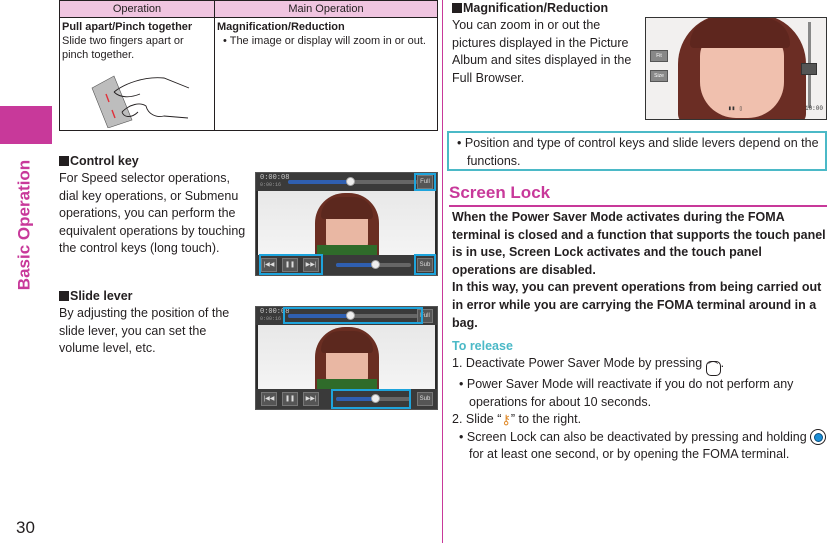 This screenshot has height=543, width=827. I want to click on main-operation-title: Magnification/Reduction, so click(281, 27).